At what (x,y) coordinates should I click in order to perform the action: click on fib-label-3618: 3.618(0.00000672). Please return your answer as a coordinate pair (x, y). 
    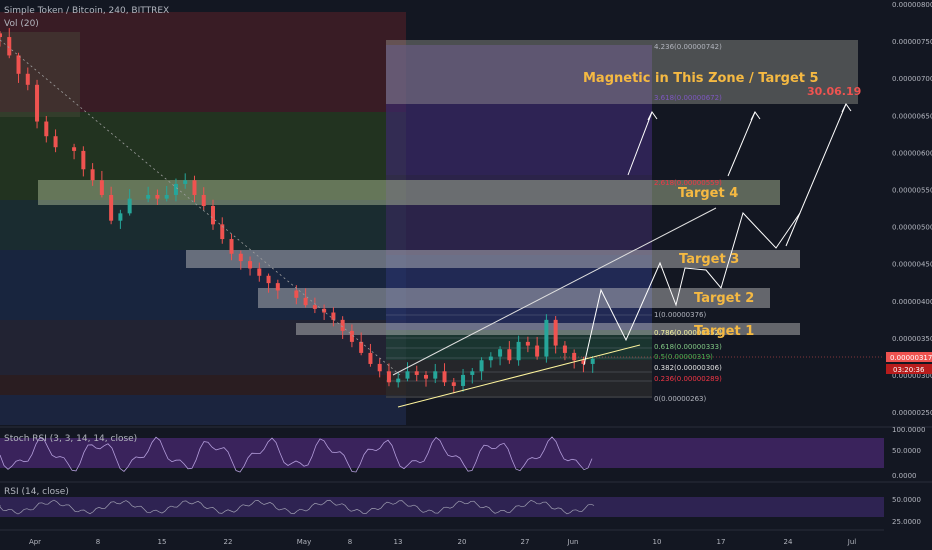
    Looking at the image, I should click on (688, 98).